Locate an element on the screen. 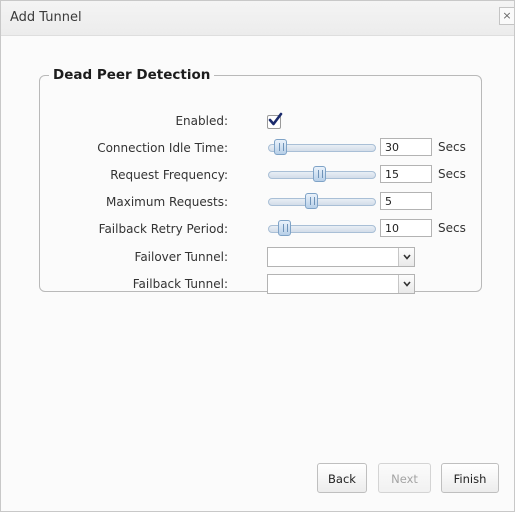 The width and height of the screenshot is (515, 512). request-frequency-label: Request Frequency: is located at coordinates (169, 175).